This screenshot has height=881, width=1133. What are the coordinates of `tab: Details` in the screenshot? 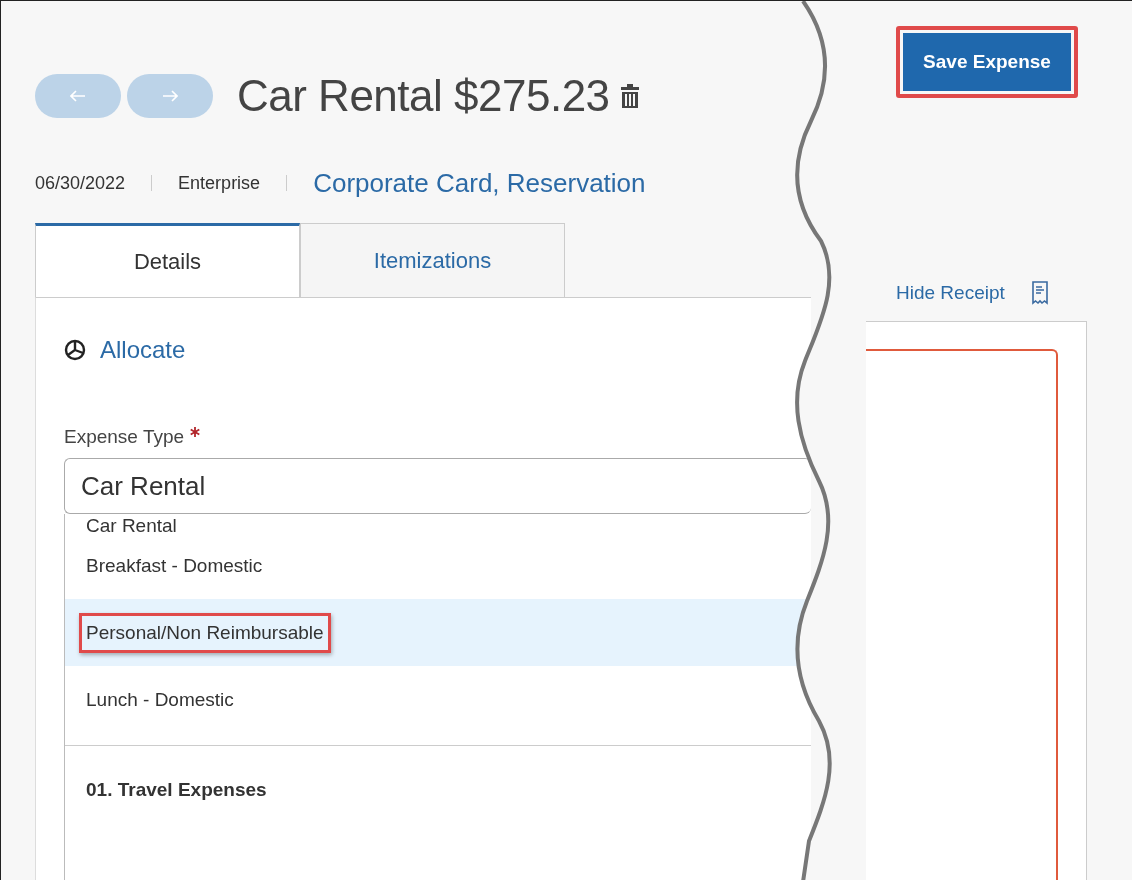 It's located at (167, 260).